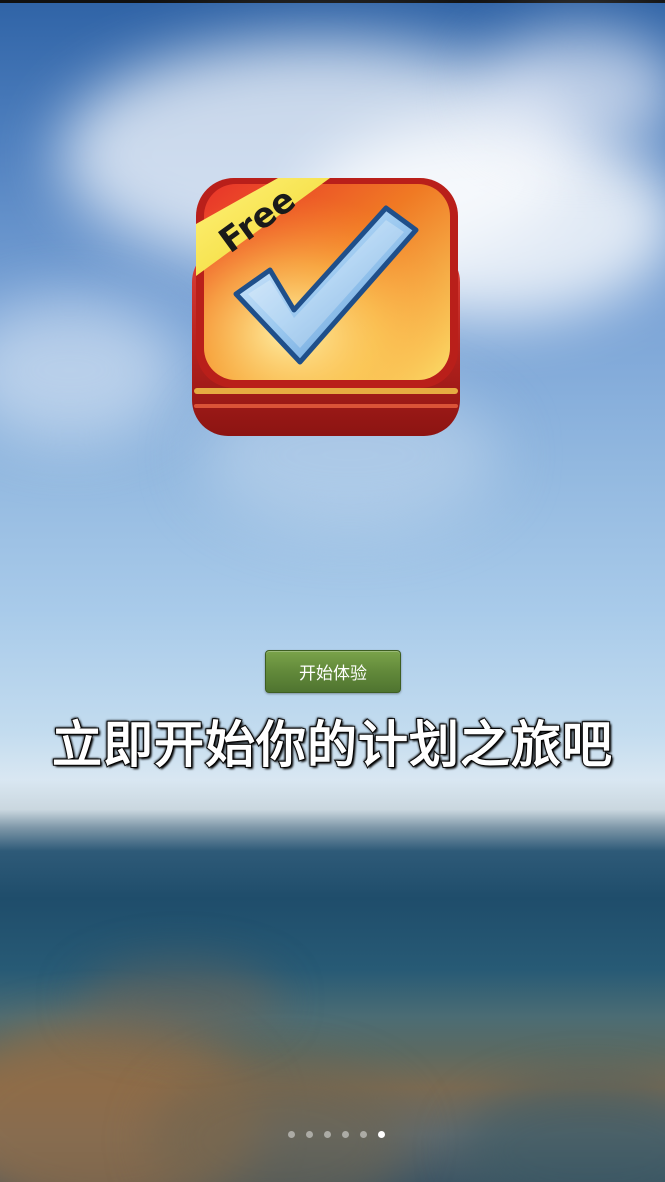 The image size is (665, 1182). Describe the element at coordinates (332, 1134) in the screenshot. I see `page-indicator` at that location.